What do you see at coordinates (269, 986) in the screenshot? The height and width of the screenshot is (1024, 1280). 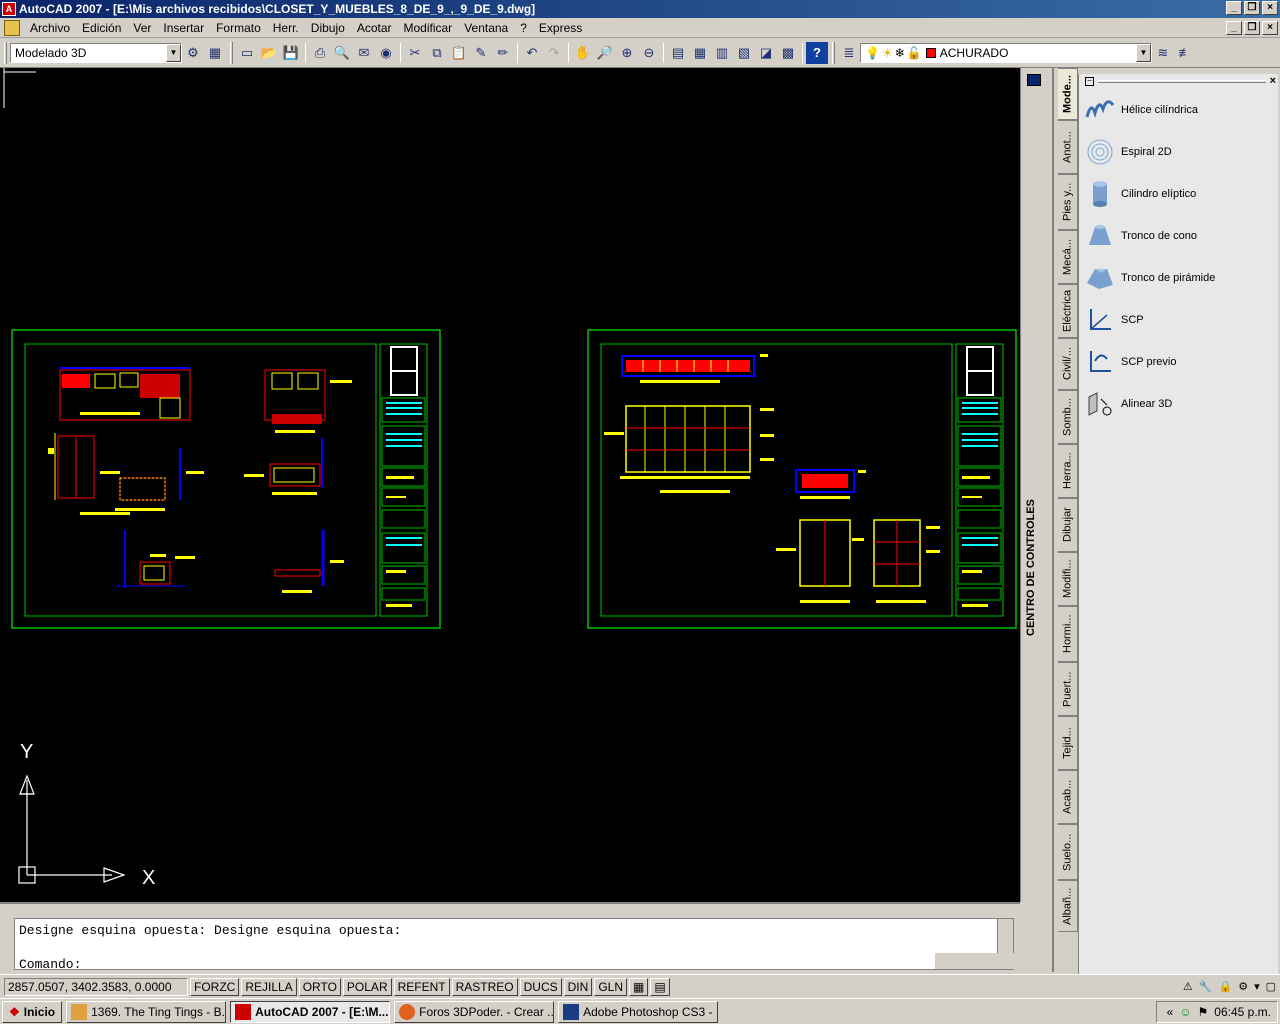 I see `grid-toggle: REJILLA` at bounding box center [269, 986].